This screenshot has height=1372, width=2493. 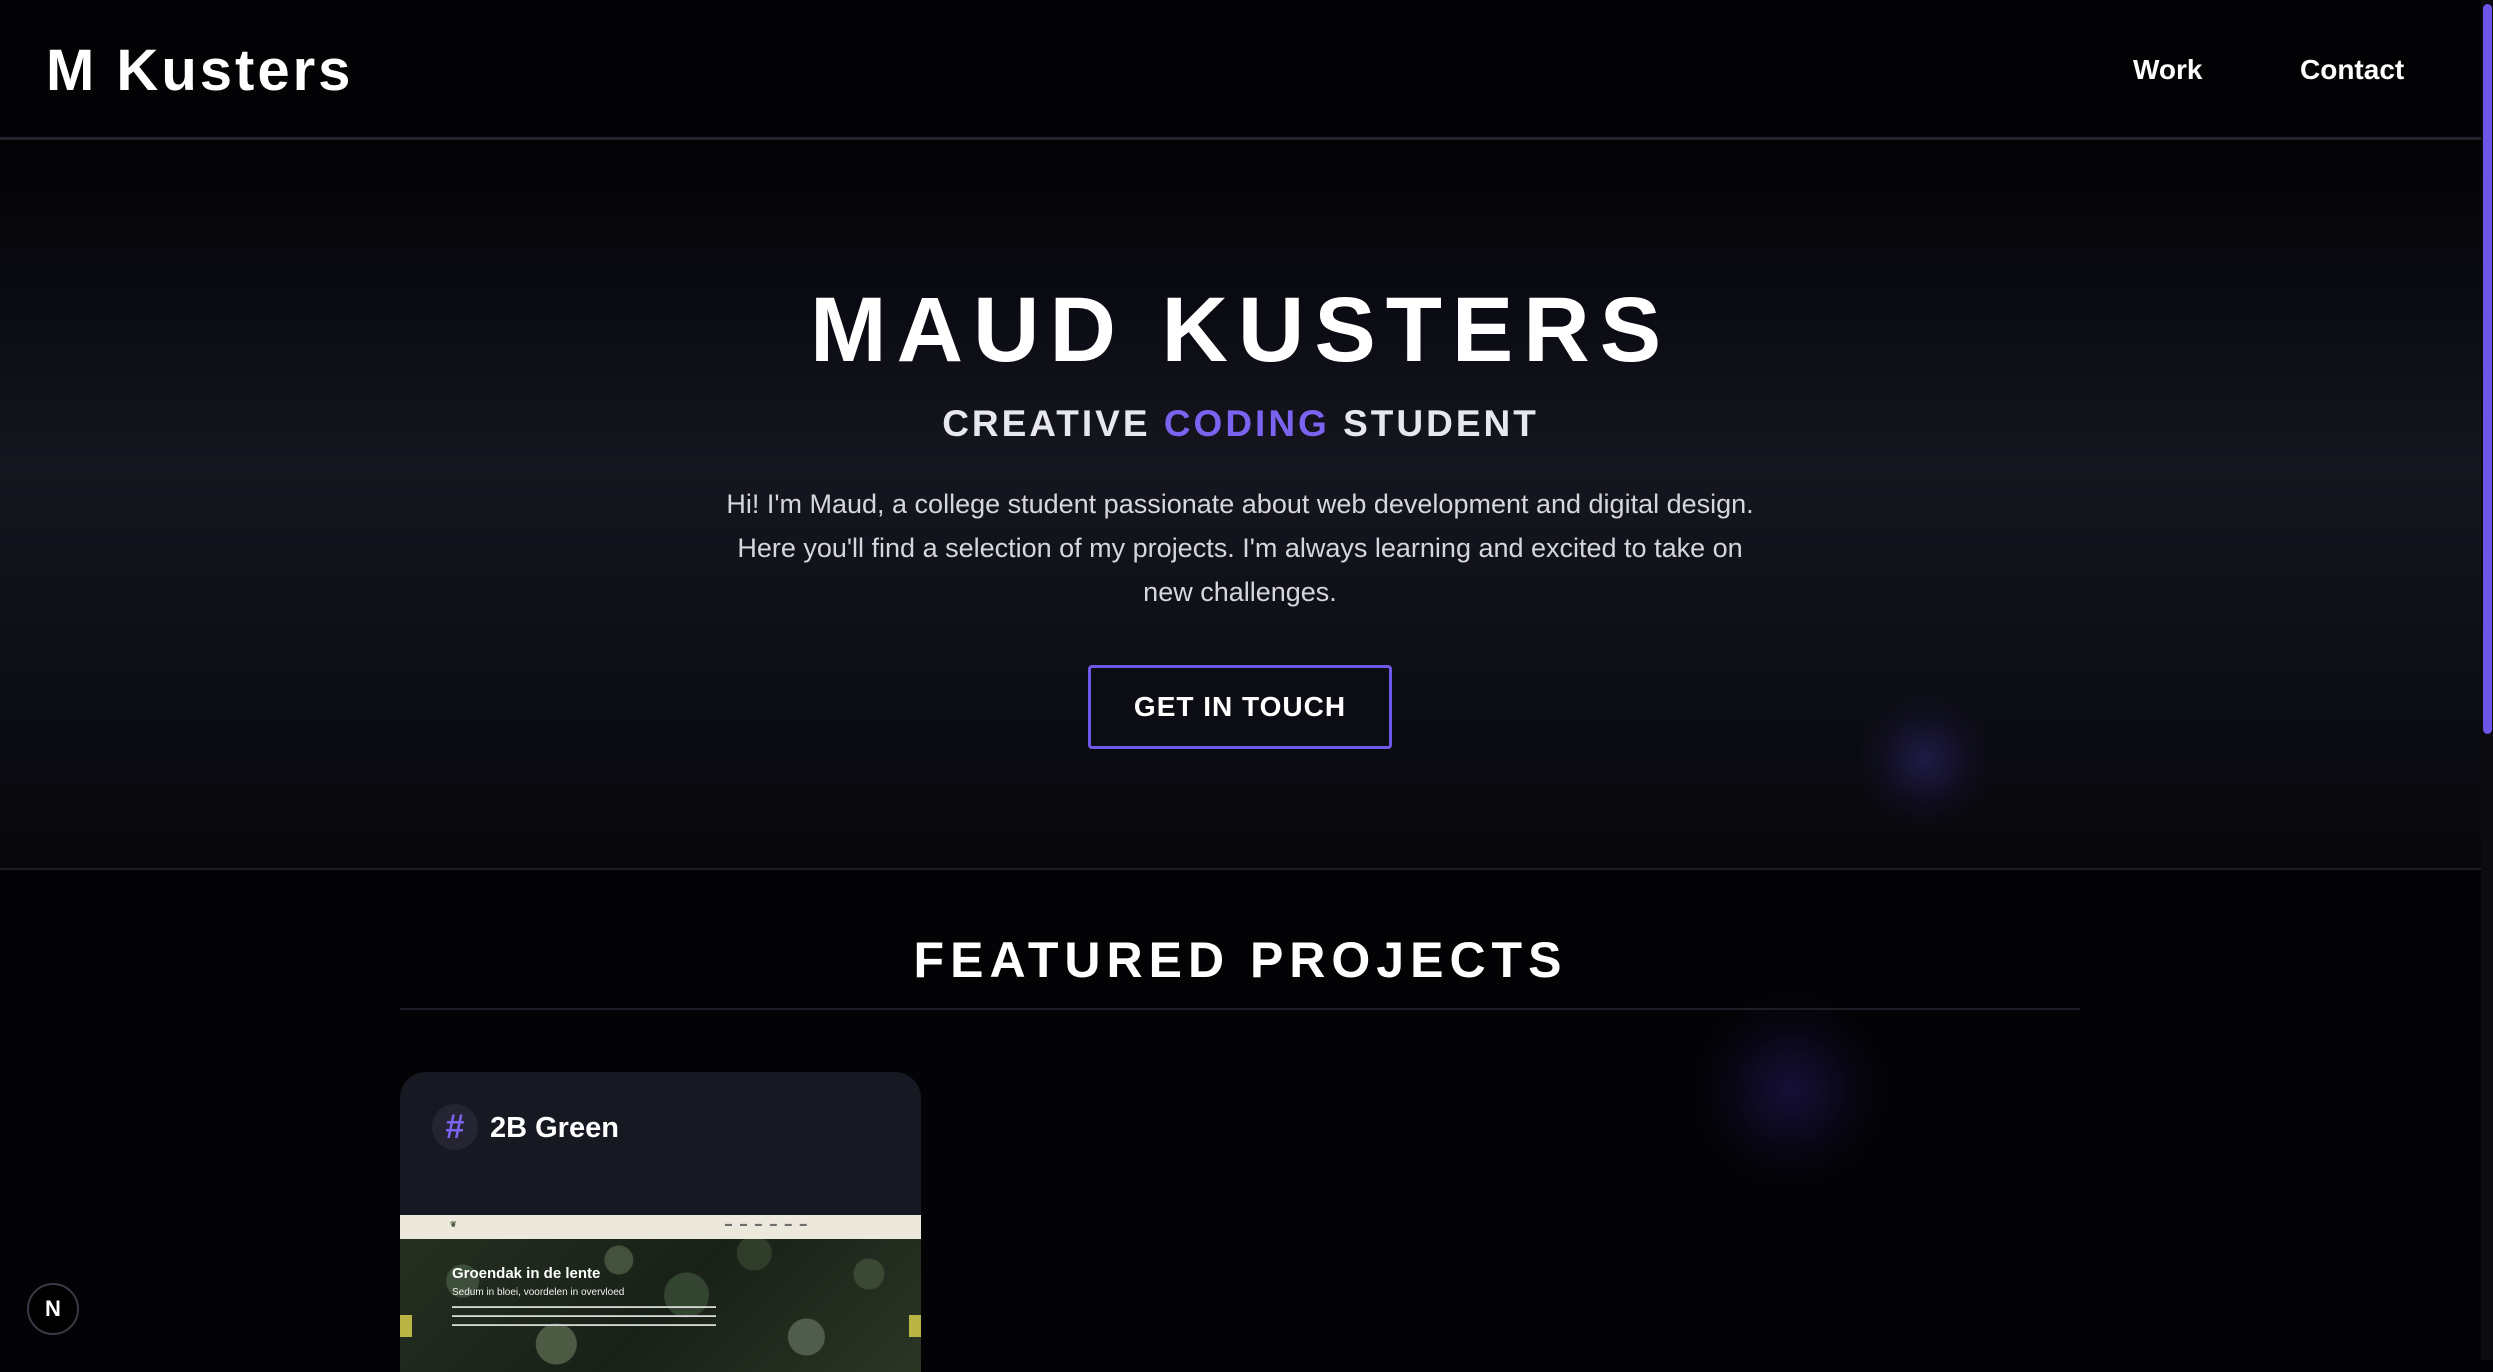 What do you see at coordinates (660, 1227) in the screenshot?
I see `thumbnail-navbar: ❦ ▬ ▬ ▬ ▬ ▬ ▬` at bounding box center [660, 1227].